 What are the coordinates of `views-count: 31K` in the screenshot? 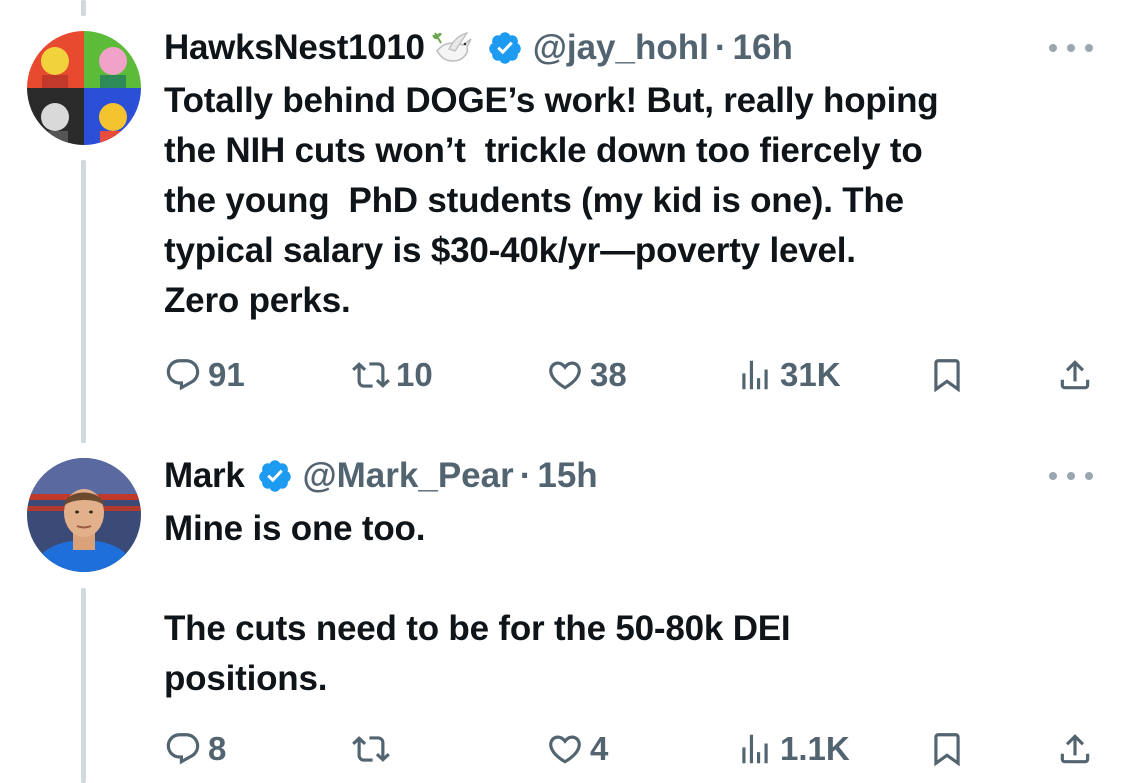 It's located at (810, 374).